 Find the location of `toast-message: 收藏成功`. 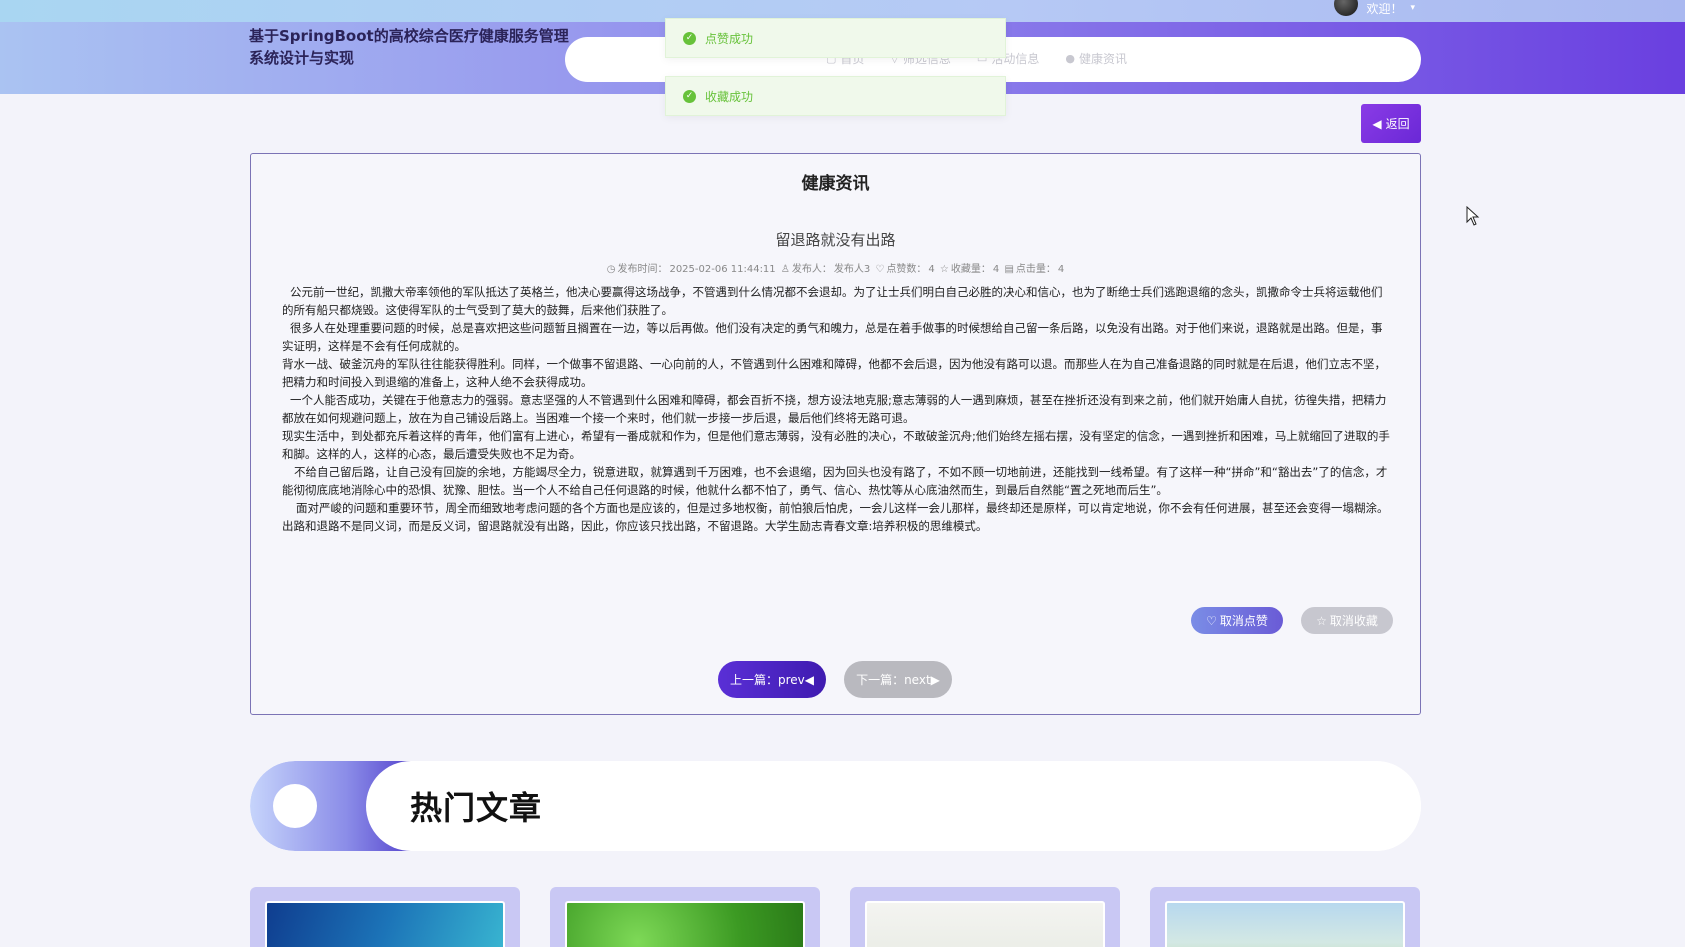

toast-message: 收藏成功 is located at coordinates (729, 96).